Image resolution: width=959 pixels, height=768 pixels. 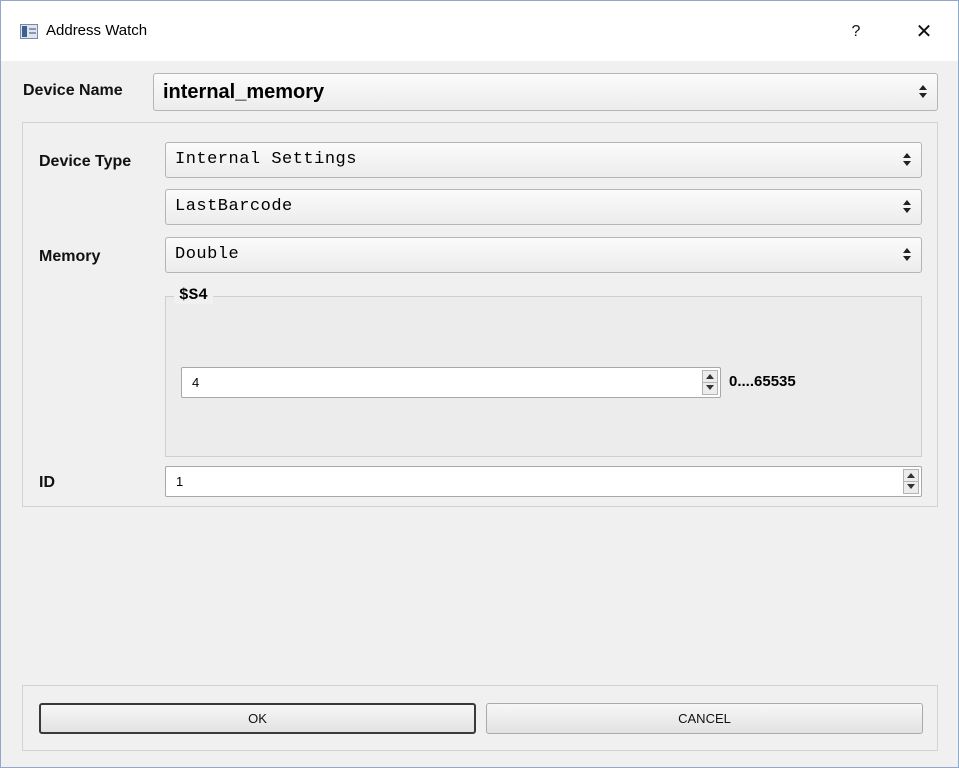 I want to click on device-name-value: internal_memory, so click(x=244, y=92).